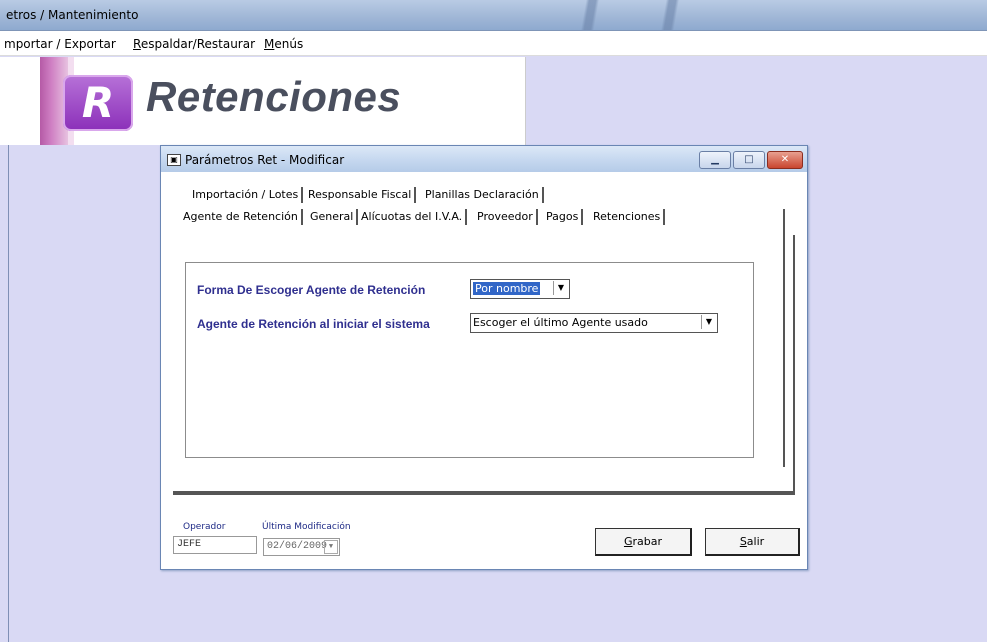 This screenshot has width=987, height=642. I want to click on menu-importar-exportar: mportar / Exportar, so click(60, 44).